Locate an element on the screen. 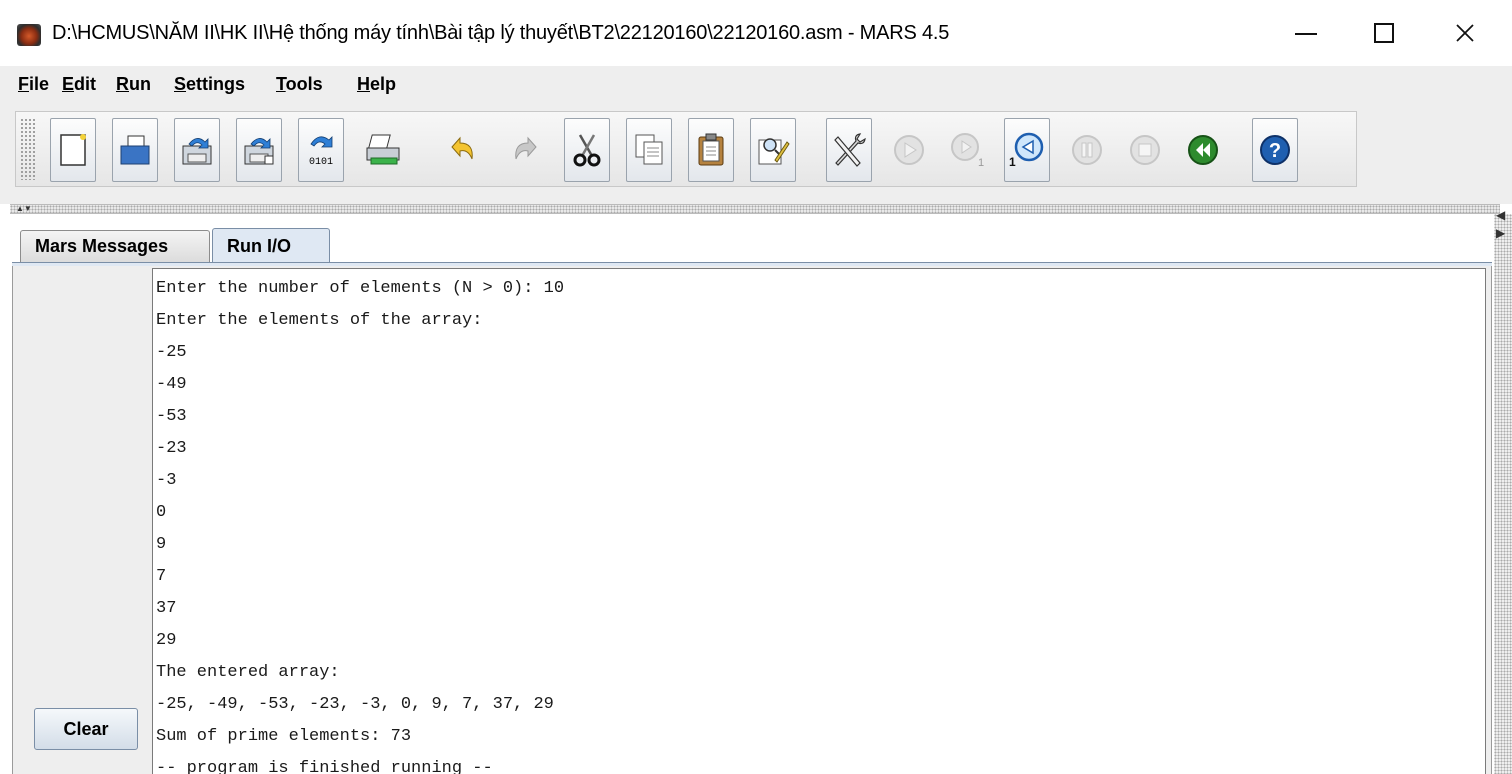 This screenshot has width=1512, height=774. pause-button is located at coordinates (1087, 150).